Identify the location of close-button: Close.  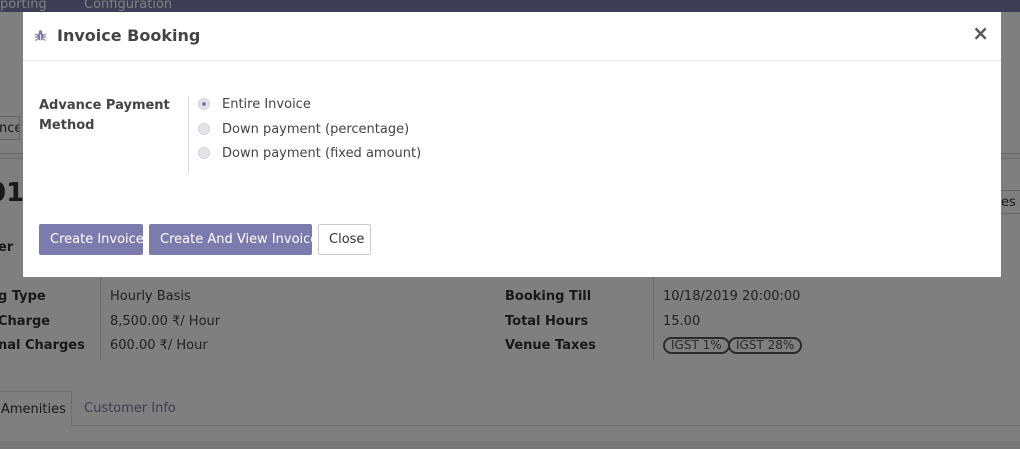
(344, 239).